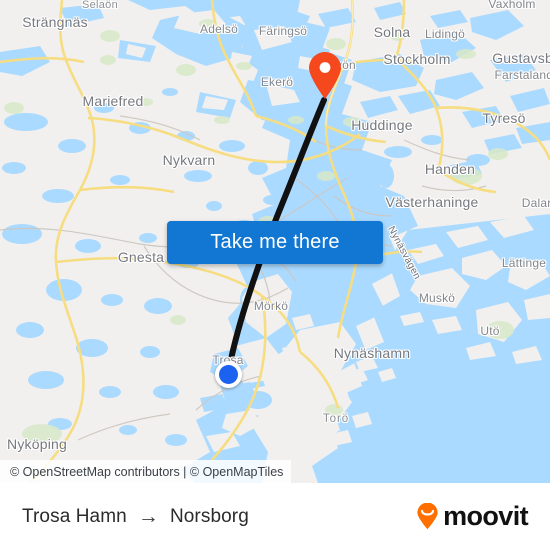 Image resolution: width=550 pixels, height=550 pixels. I want to click on take-me-there-label: Take me there, so click(275, 242).